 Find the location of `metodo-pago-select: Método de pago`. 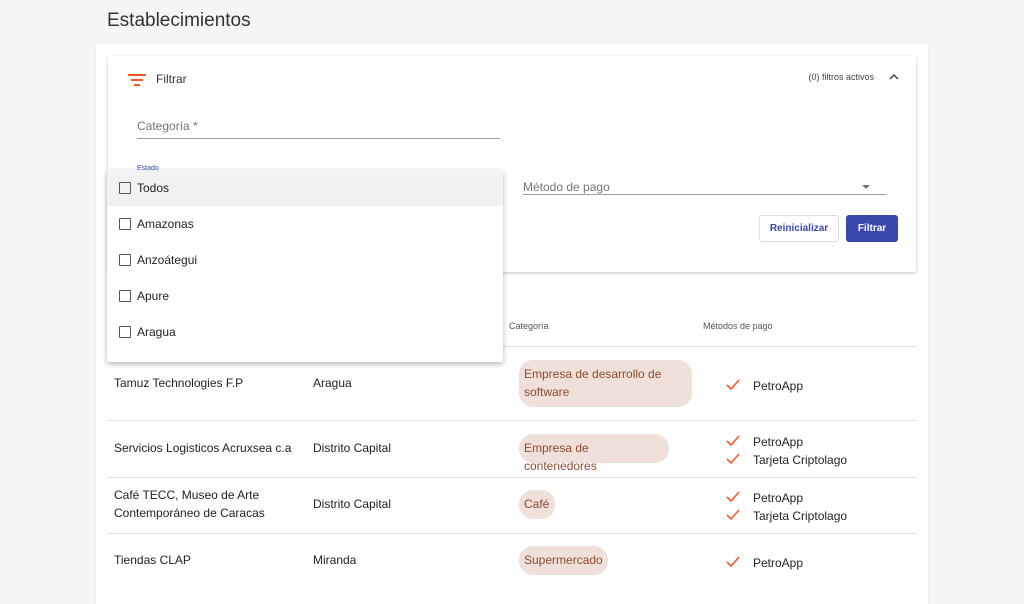

metodo-pago-select: Método de pago is located at coordinates (704, 185).